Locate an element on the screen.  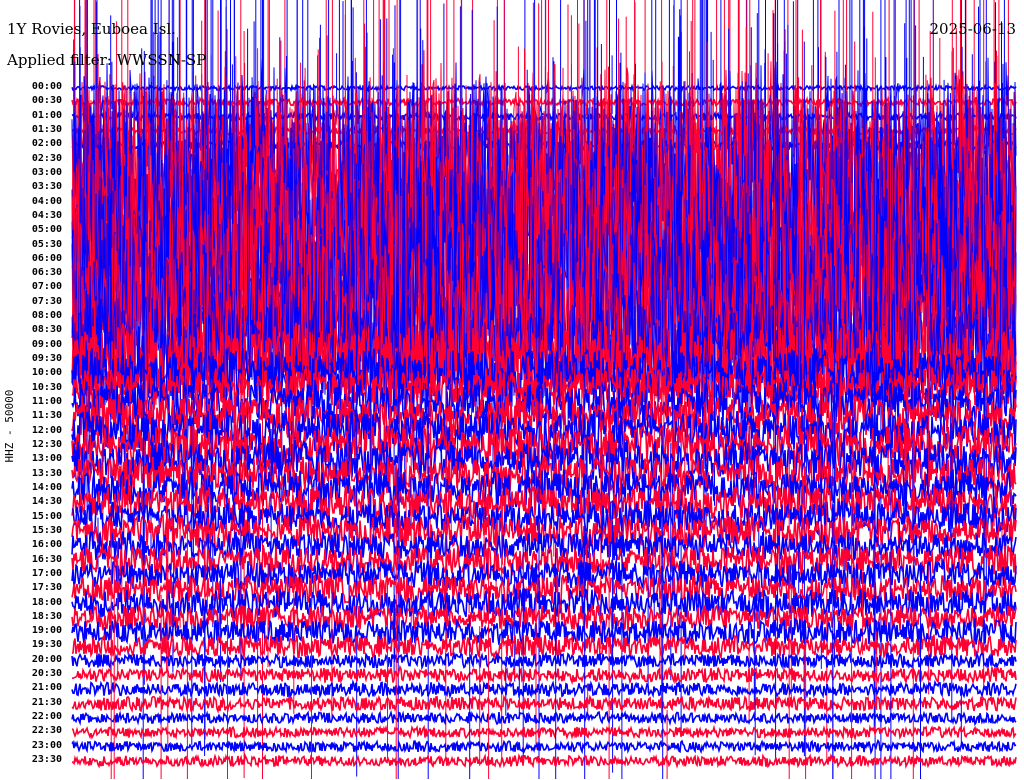
row-time-label: 09:30 is located at coordinates (46, 359).